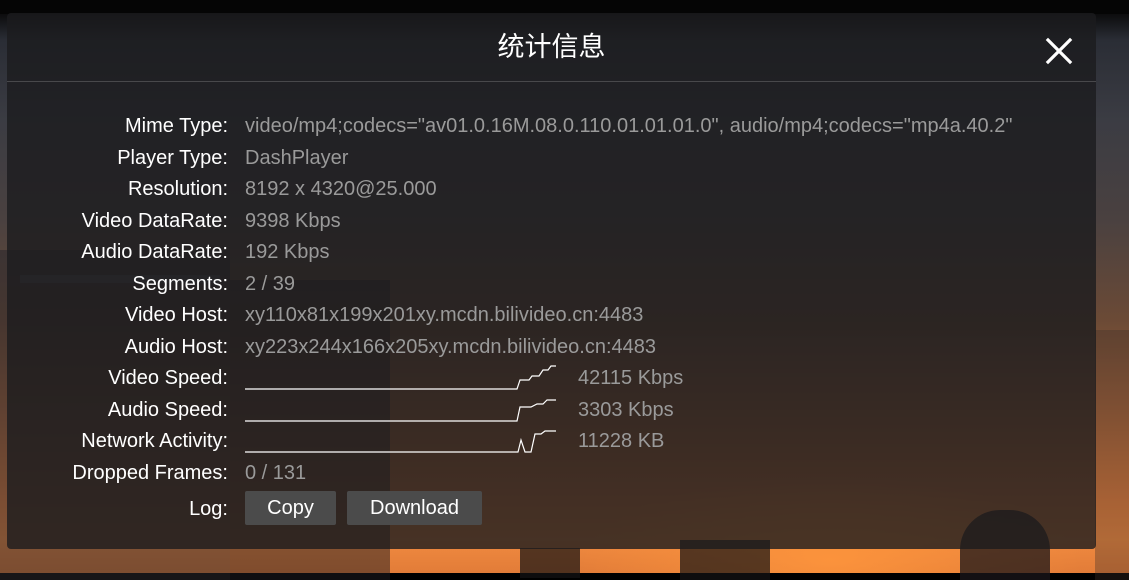 This screenshot has width=1129, height=580. What do you see at coordinates (154, 441) in the screenshot?
I see `stat-label: Network Activity:` at bounding box center [154, 441].